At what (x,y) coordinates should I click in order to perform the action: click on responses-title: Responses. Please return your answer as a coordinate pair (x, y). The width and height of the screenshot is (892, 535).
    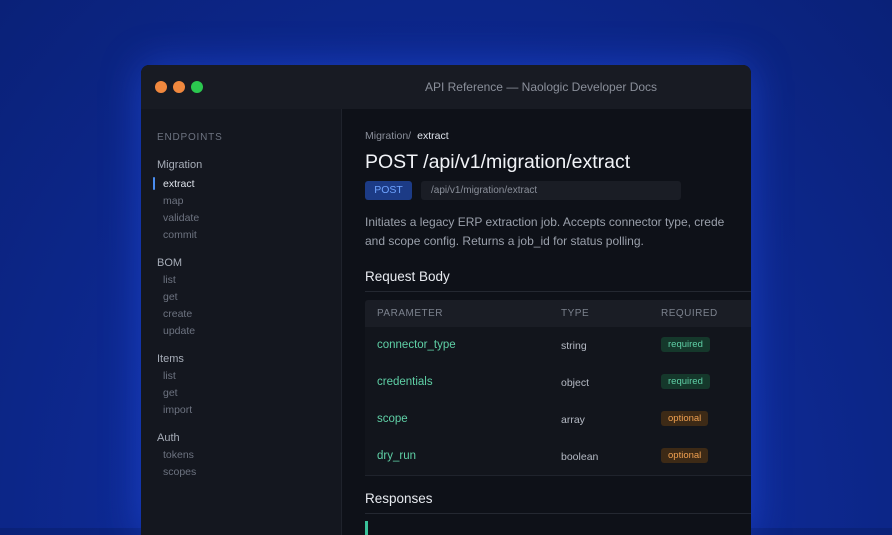
    Looking at the image, I should click on (399, 498).